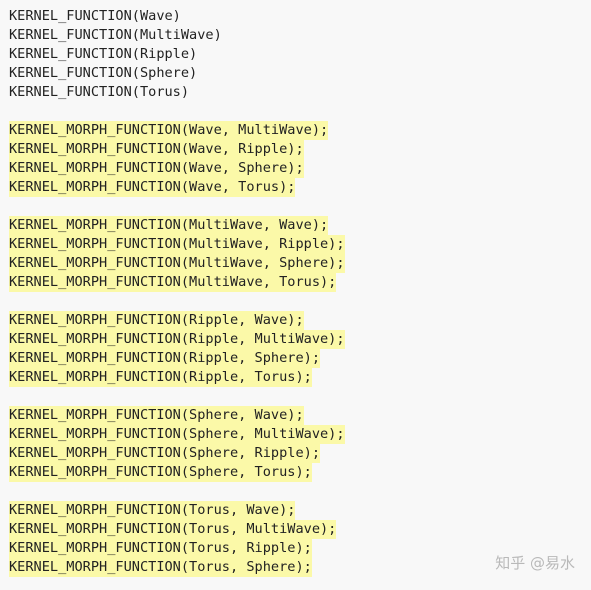  Describe the element at coordinates (300, 92) in the screenshot. I see `code-line: KERNEL_FUNCTION(Torus)` at that location.